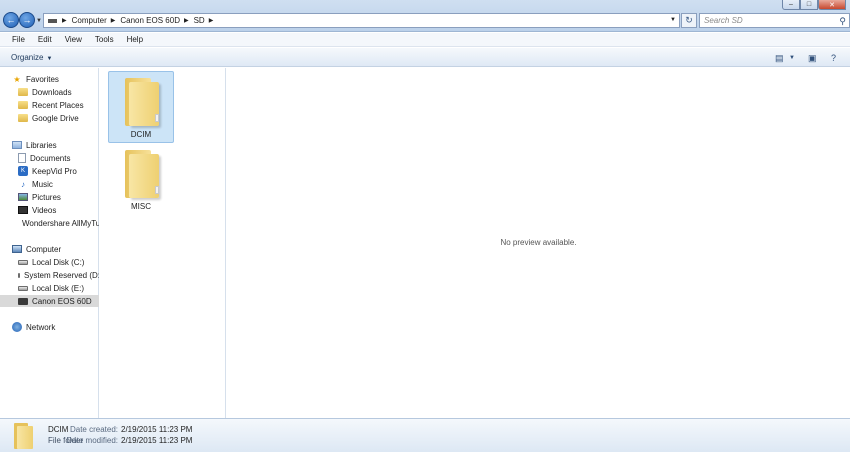 This screenshot has height=452, width=850. Describe the element at coordinates (135, 39) in the screenshot. I see `menu-help: Help` at that location.